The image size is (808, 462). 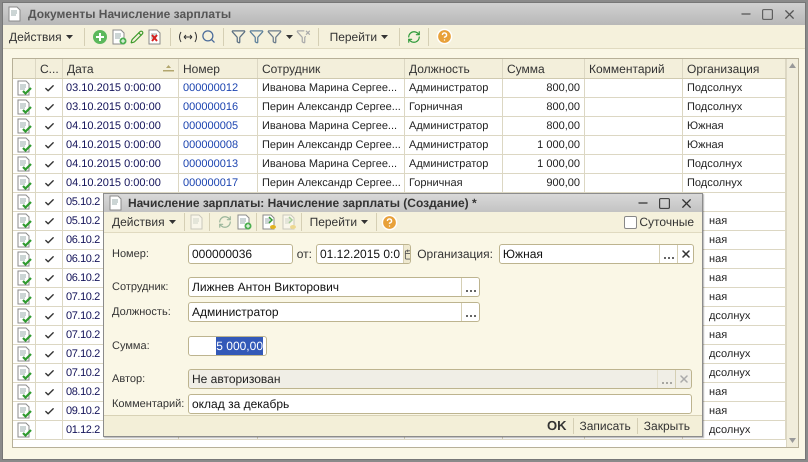 What do you see at coordinates (792, 253) in the screenshot?
I see `scrollbar` at bounding box center [792, 253].